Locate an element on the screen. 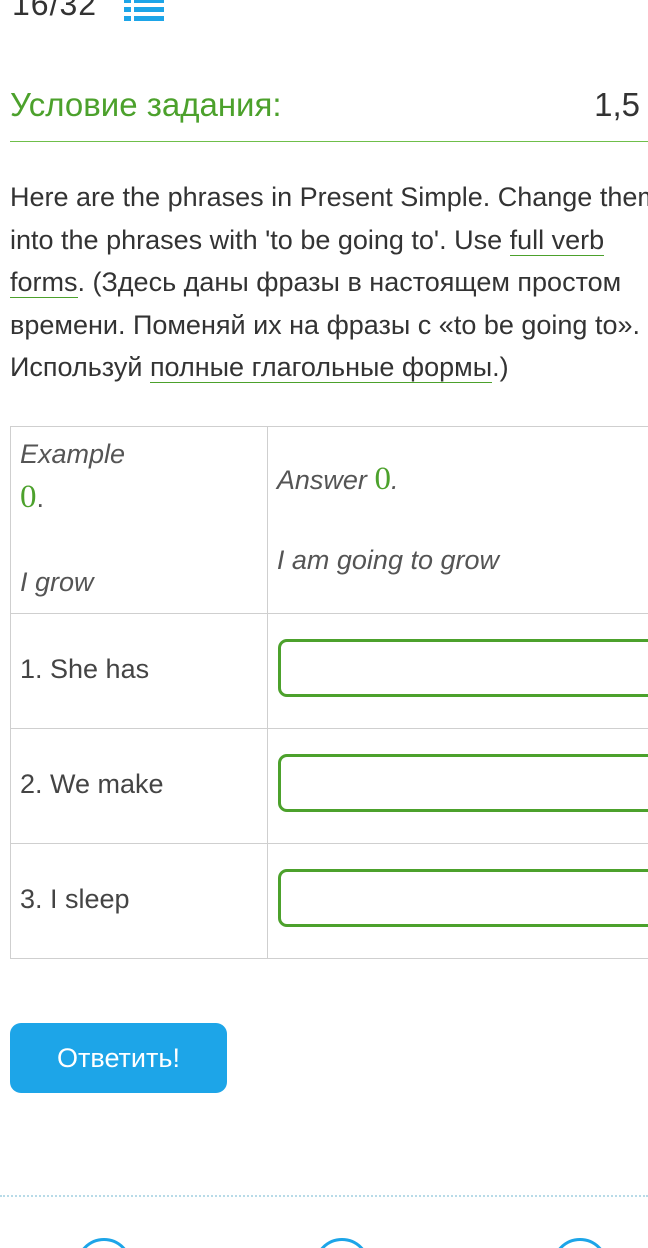  prompt-text: 1. She has is located at coordinates (85, 669).